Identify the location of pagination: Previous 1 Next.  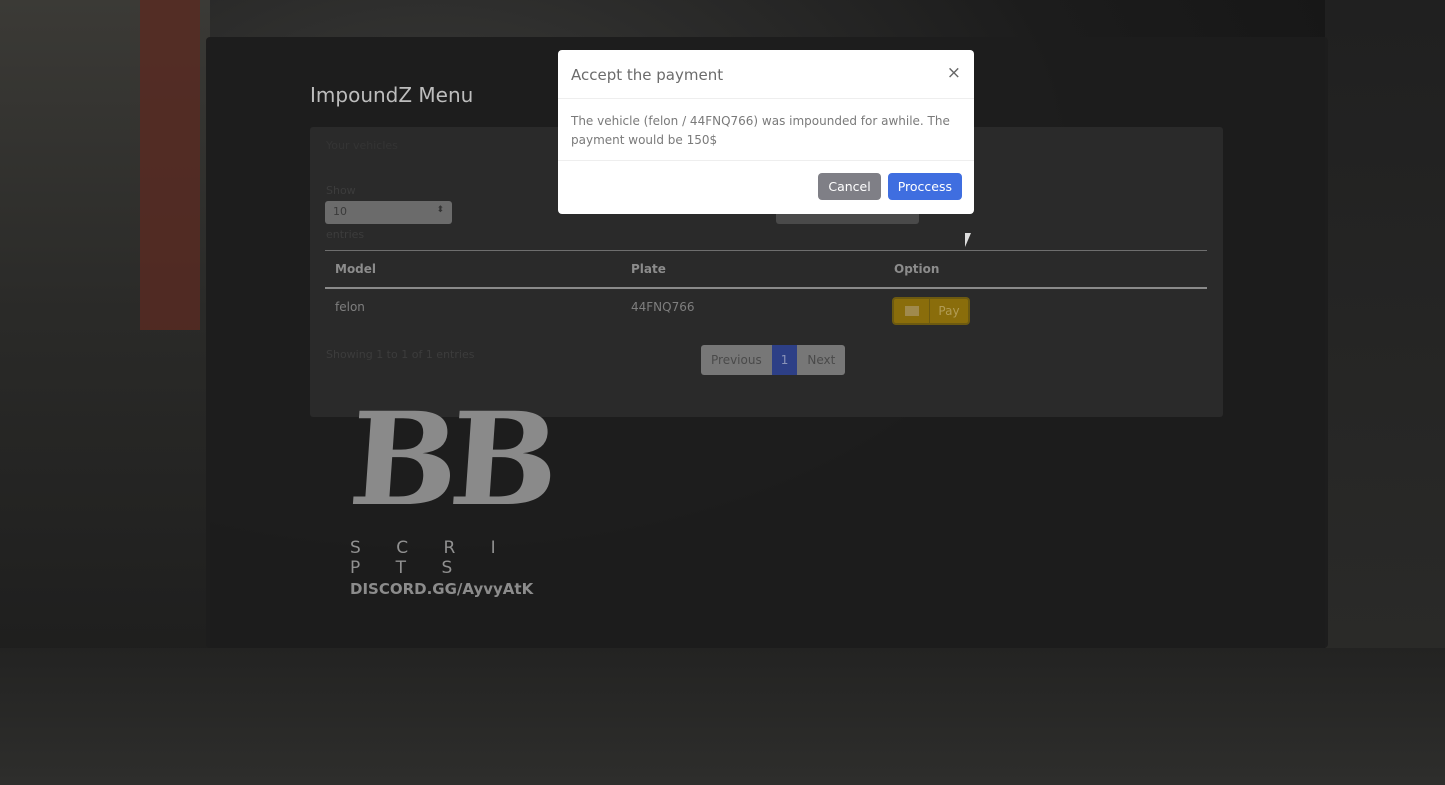
(773, 360).